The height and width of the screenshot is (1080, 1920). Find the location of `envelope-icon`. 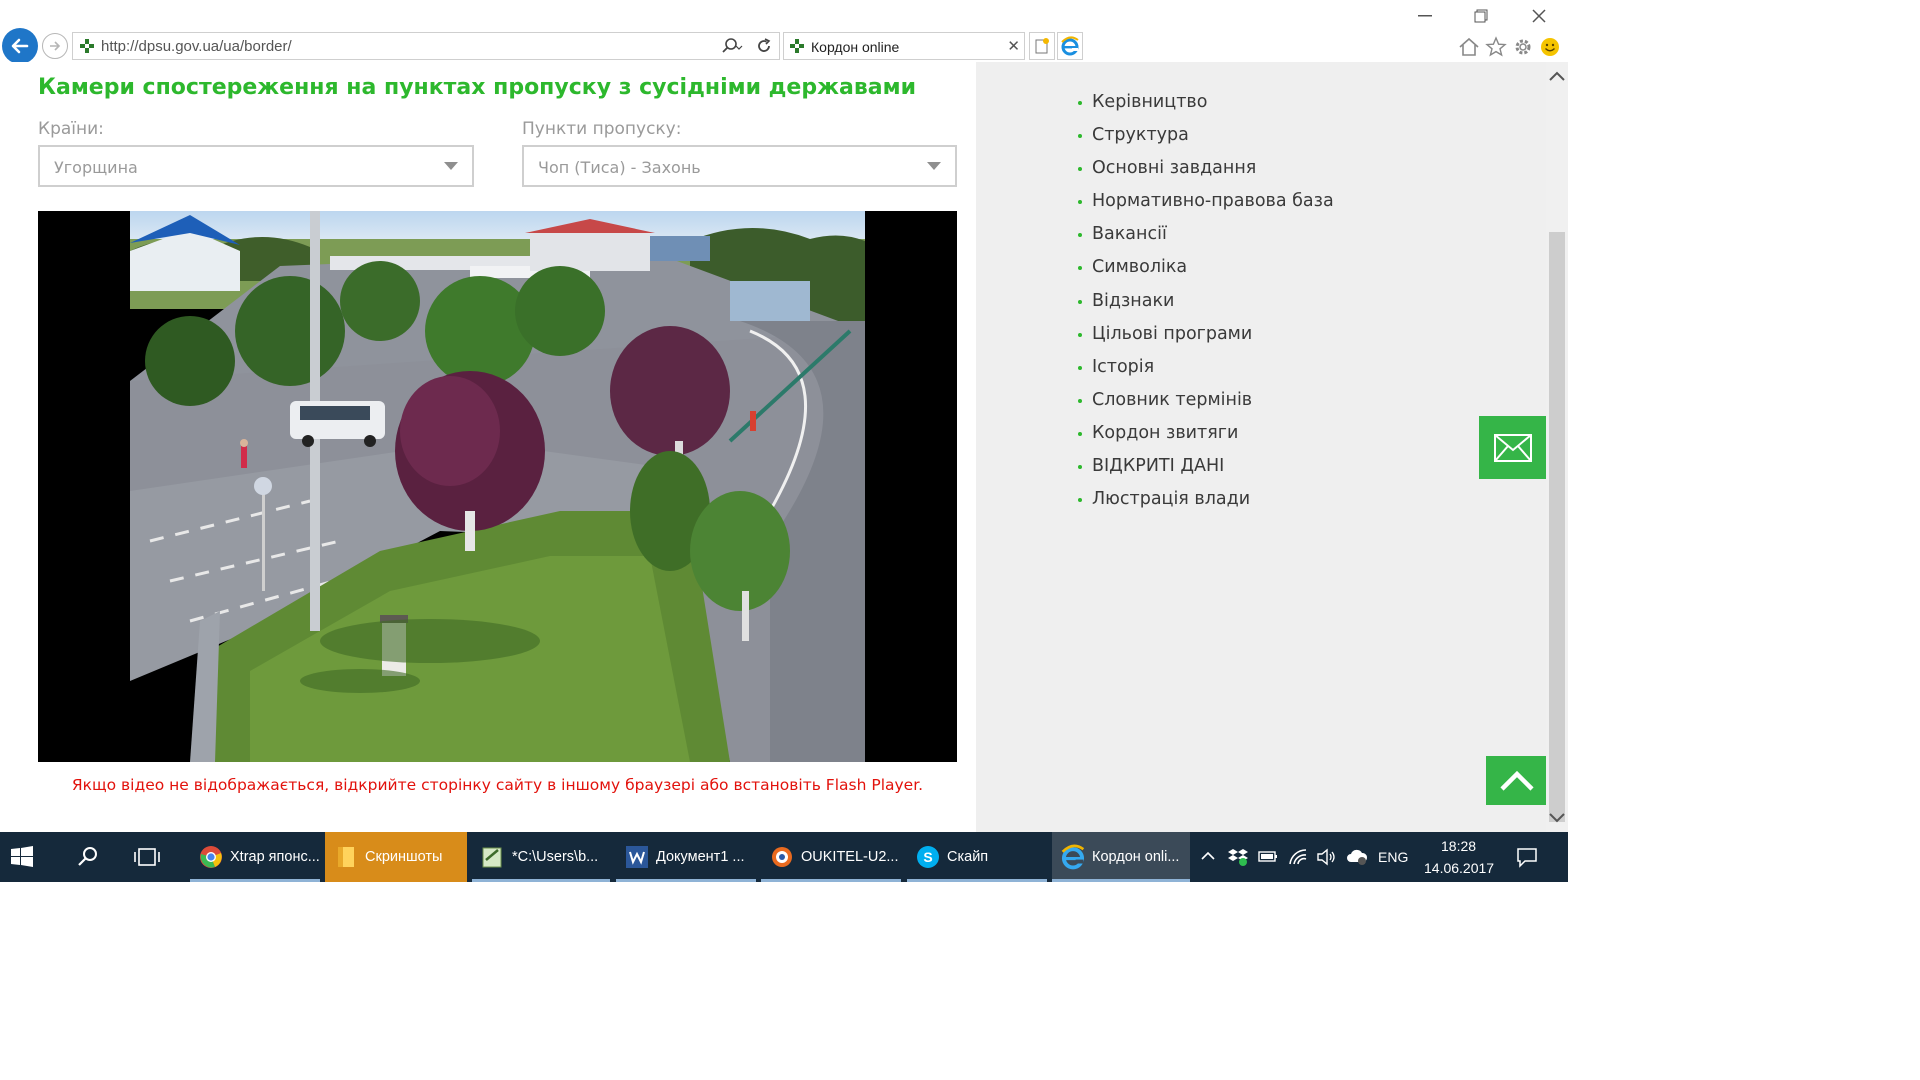

envelope-icon is located at coordinates (1512, 447).